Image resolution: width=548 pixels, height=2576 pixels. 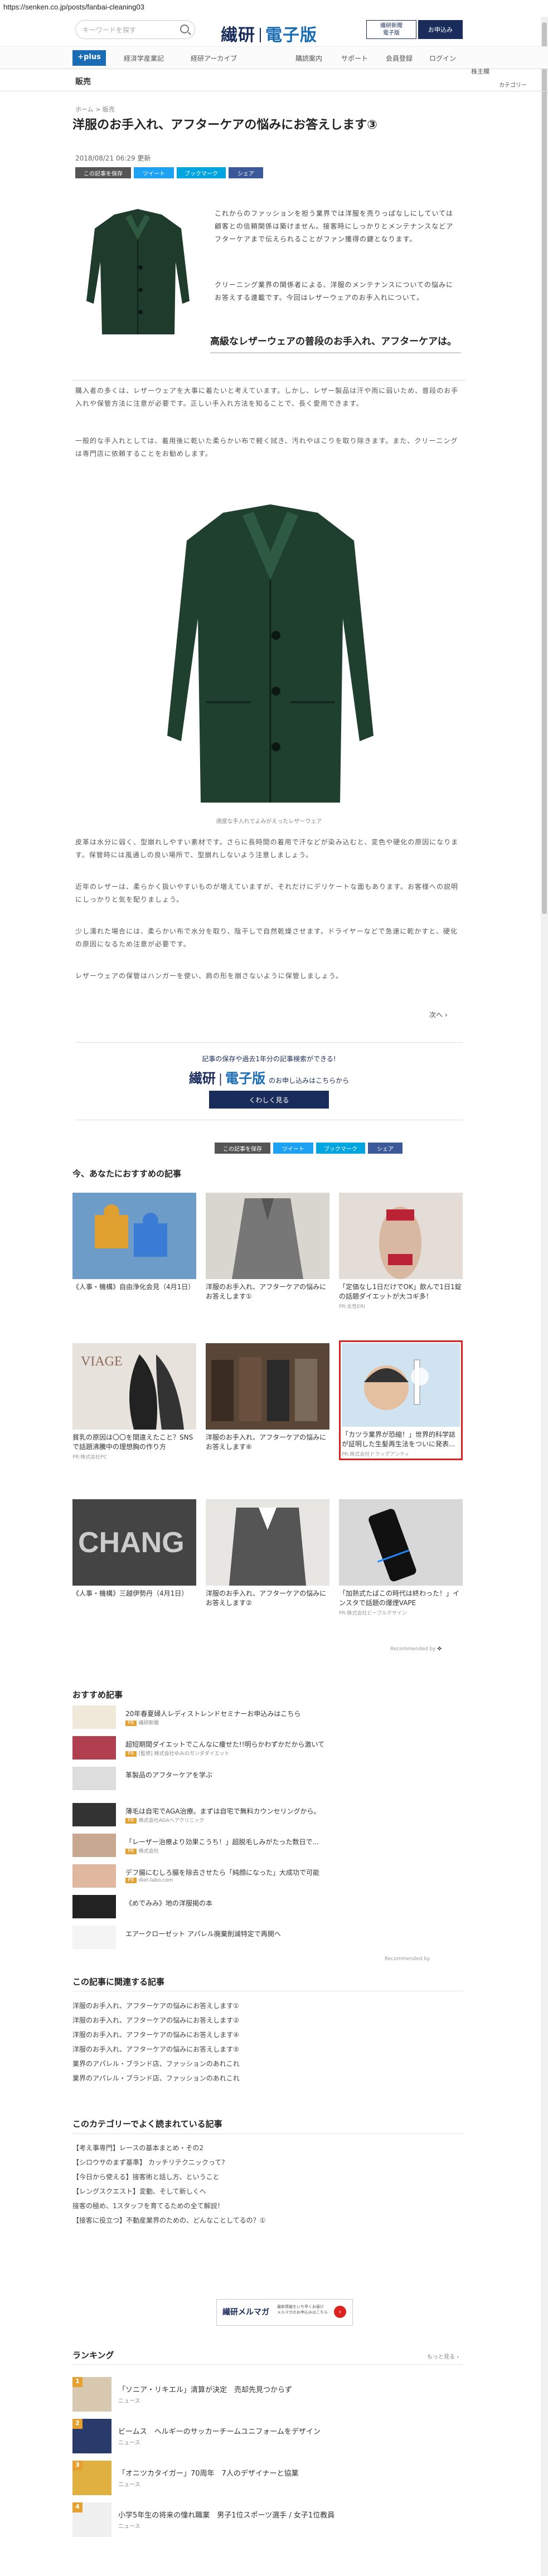 What do you see at coordinates (201, 172) in the screenshot?
I see `bookmark-button: ブックマーク` at bounding box center [201, 172].